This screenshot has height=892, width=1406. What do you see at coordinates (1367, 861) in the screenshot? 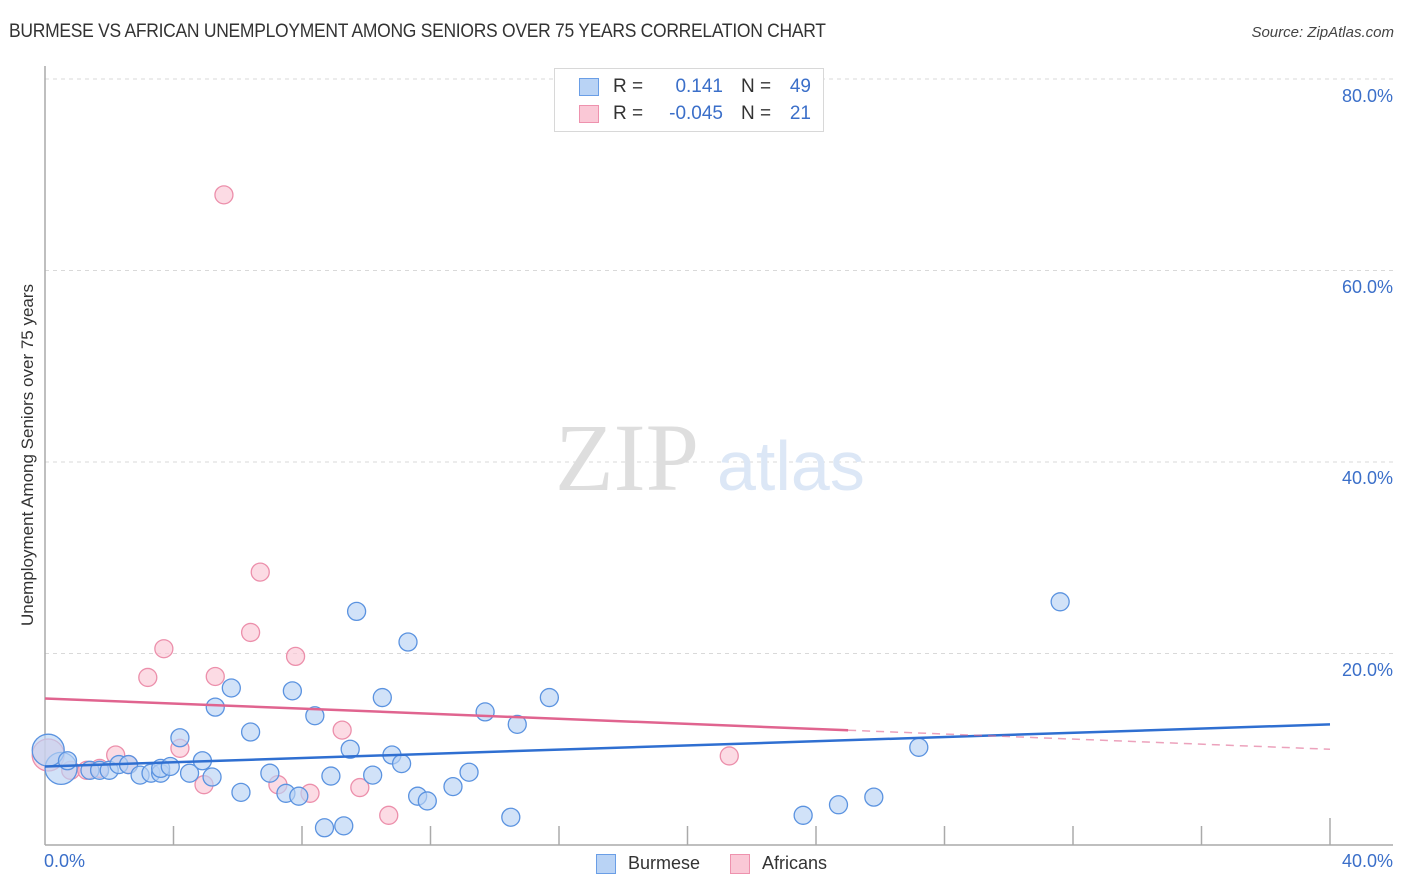
I see `x-tick-label-max: 40.0%` at bounding box center [1367, 861].